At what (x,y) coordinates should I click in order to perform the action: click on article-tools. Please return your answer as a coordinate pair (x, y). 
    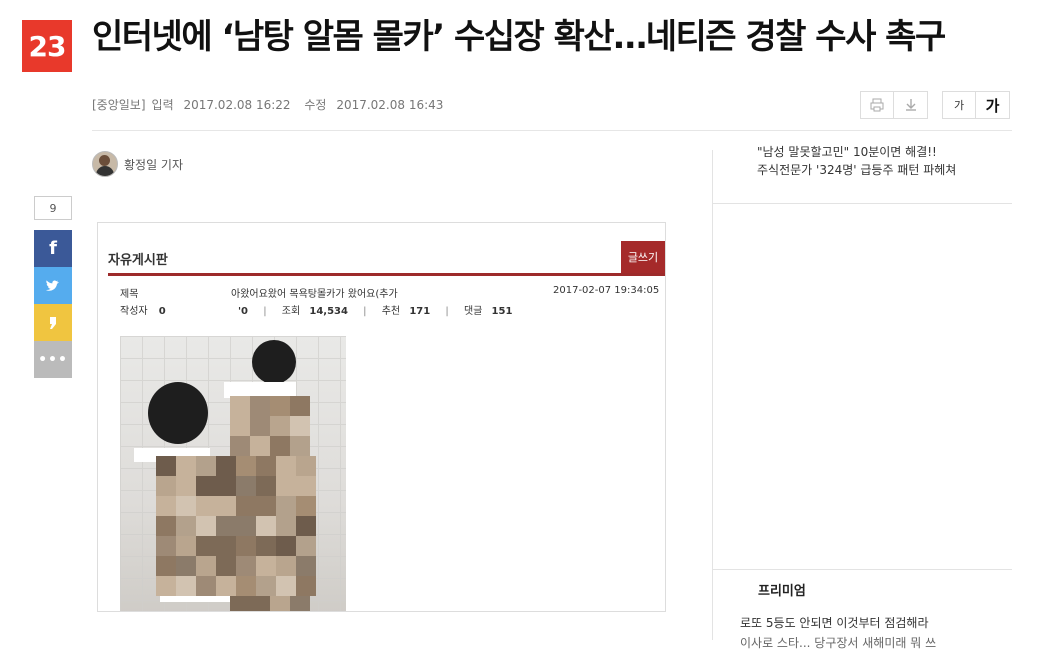
    Looking at the image, I should click on (894, 105).